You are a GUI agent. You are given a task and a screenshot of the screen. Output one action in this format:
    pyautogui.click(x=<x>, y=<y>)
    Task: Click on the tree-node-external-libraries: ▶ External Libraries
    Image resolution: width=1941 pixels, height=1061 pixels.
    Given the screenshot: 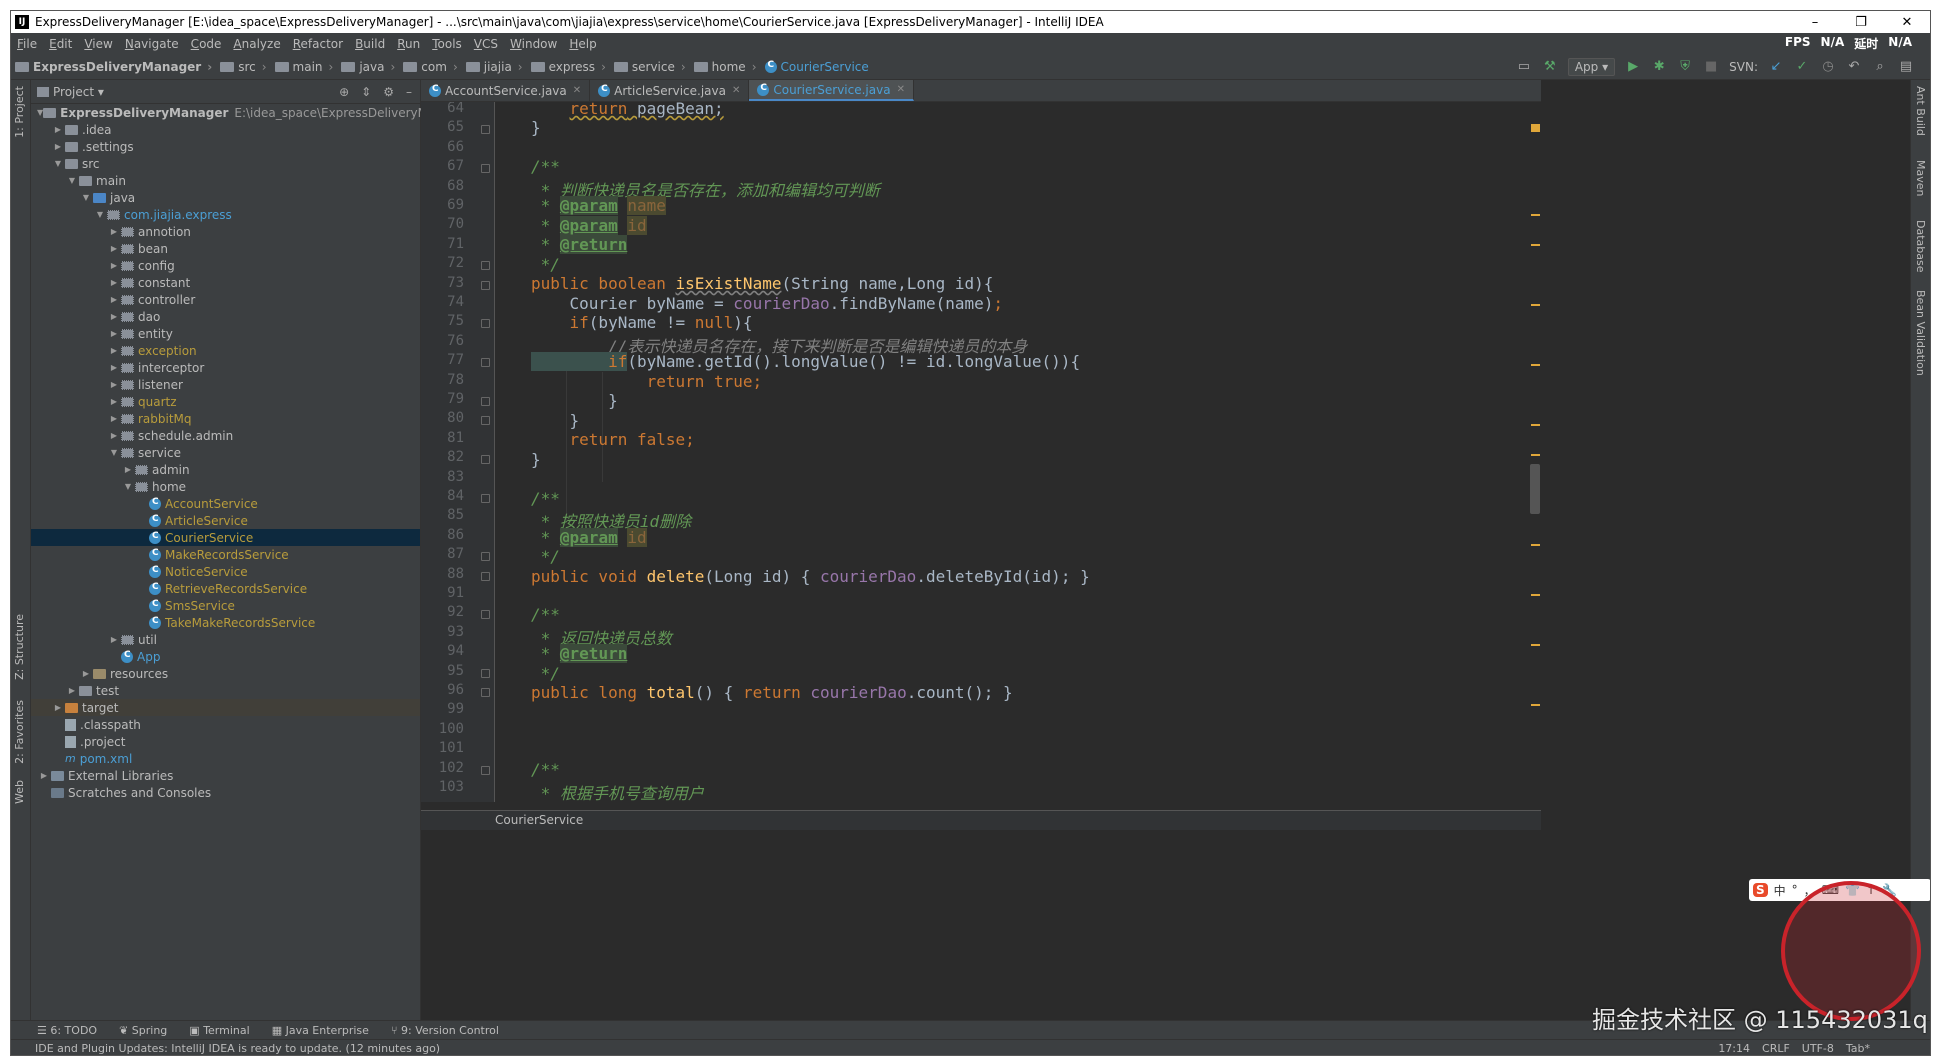 What is the action you would take?
    pyautogui.click(x=225, y=775)
    